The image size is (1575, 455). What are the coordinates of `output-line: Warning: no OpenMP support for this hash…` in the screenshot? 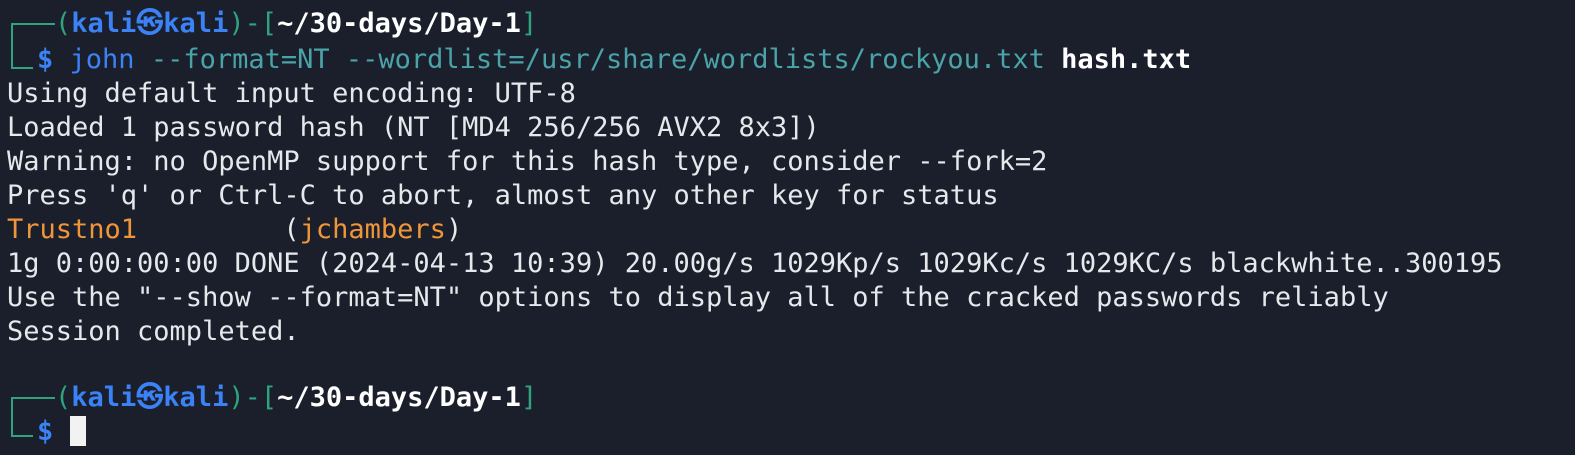 It's located at (527, 161).